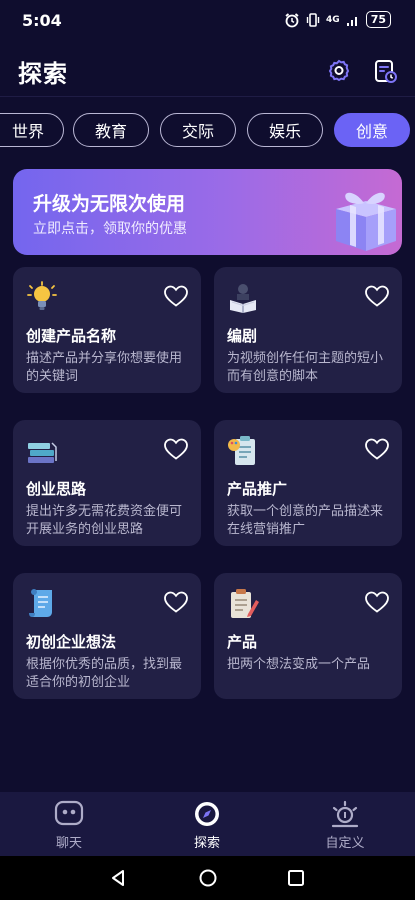 This screenshot has height=900, width=415. What do you see at coordinates (198, 130) in the screenshot?
I see `tab-social: 交际` at bounding box center [198, 130].